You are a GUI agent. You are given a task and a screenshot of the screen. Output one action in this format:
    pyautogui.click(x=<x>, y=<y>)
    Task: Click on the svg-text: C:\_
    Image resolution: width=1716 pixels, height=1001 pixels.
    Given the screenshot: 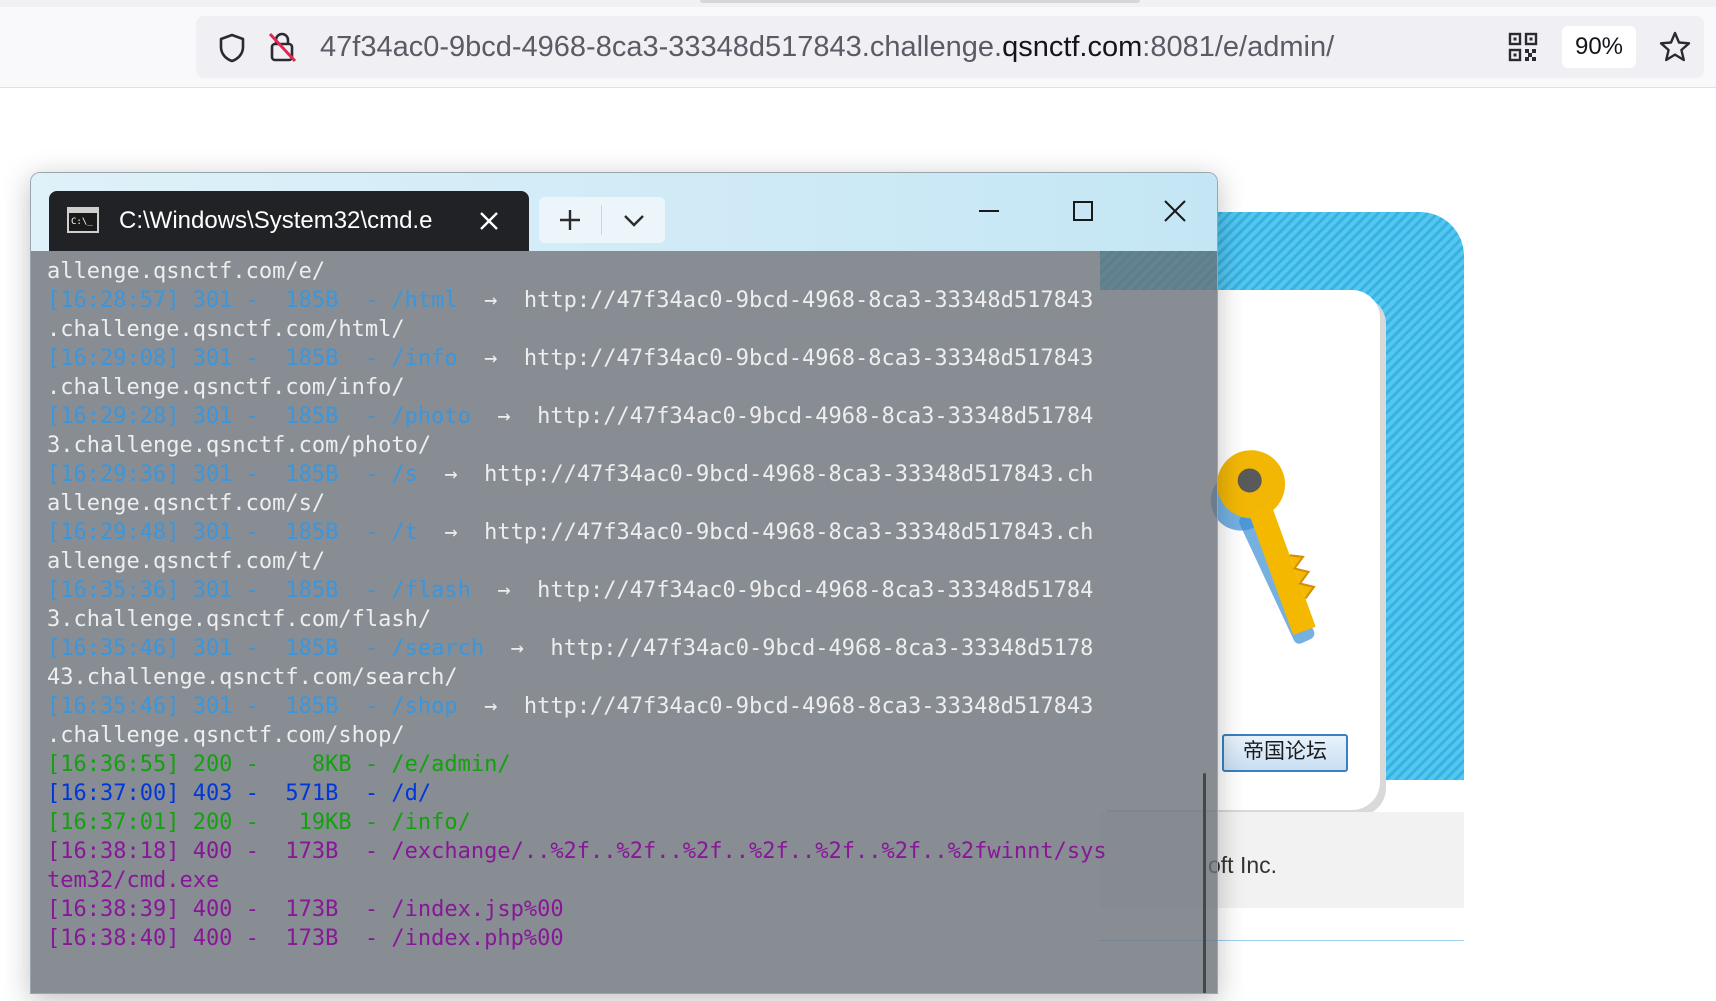 What is the action you would take?
    pyautogui.click(x=82, y=222)
    